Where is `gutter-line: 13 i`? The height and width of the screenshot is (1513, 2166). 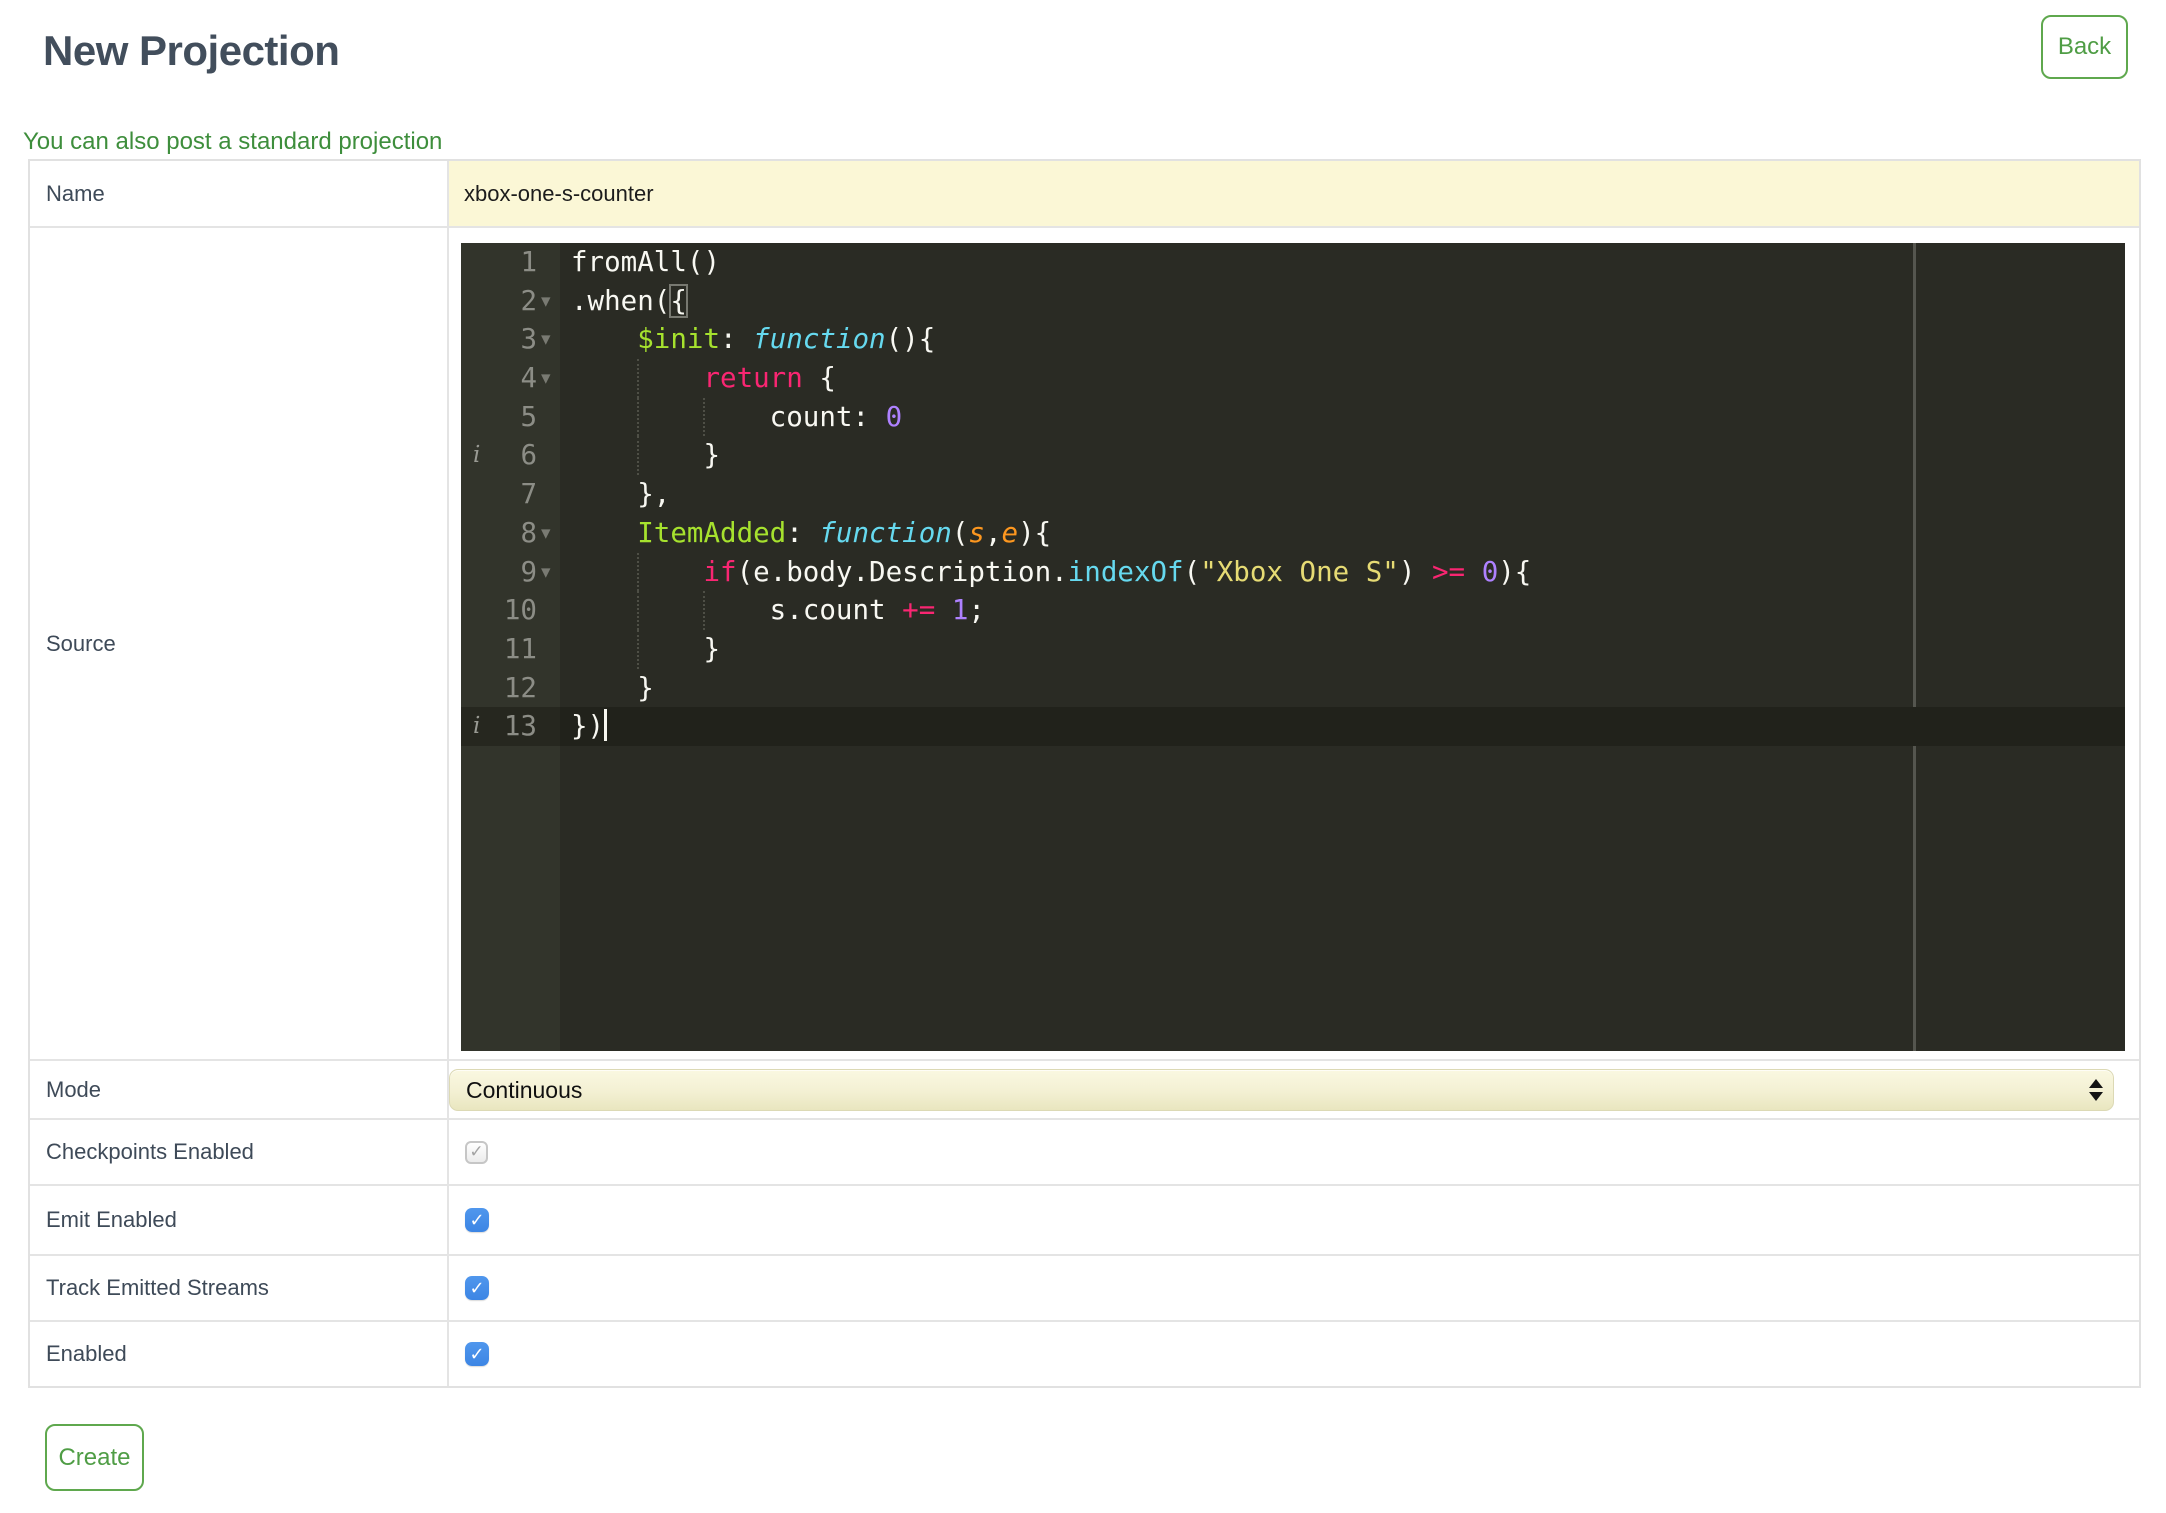
gutter-line: 13 i is located at coordinates (510, 726).